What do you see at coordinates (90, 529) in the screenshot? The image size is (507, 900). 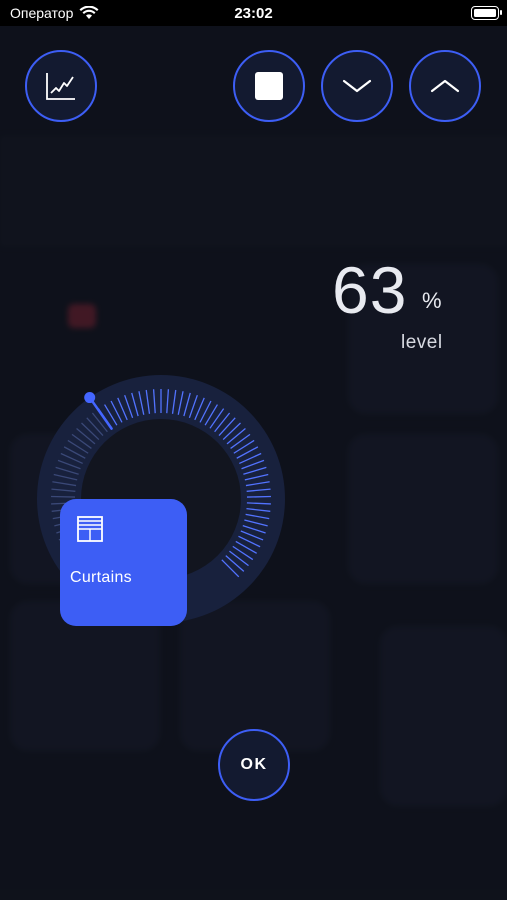 I see `curtains-icon` at bounding box center [90, 529].